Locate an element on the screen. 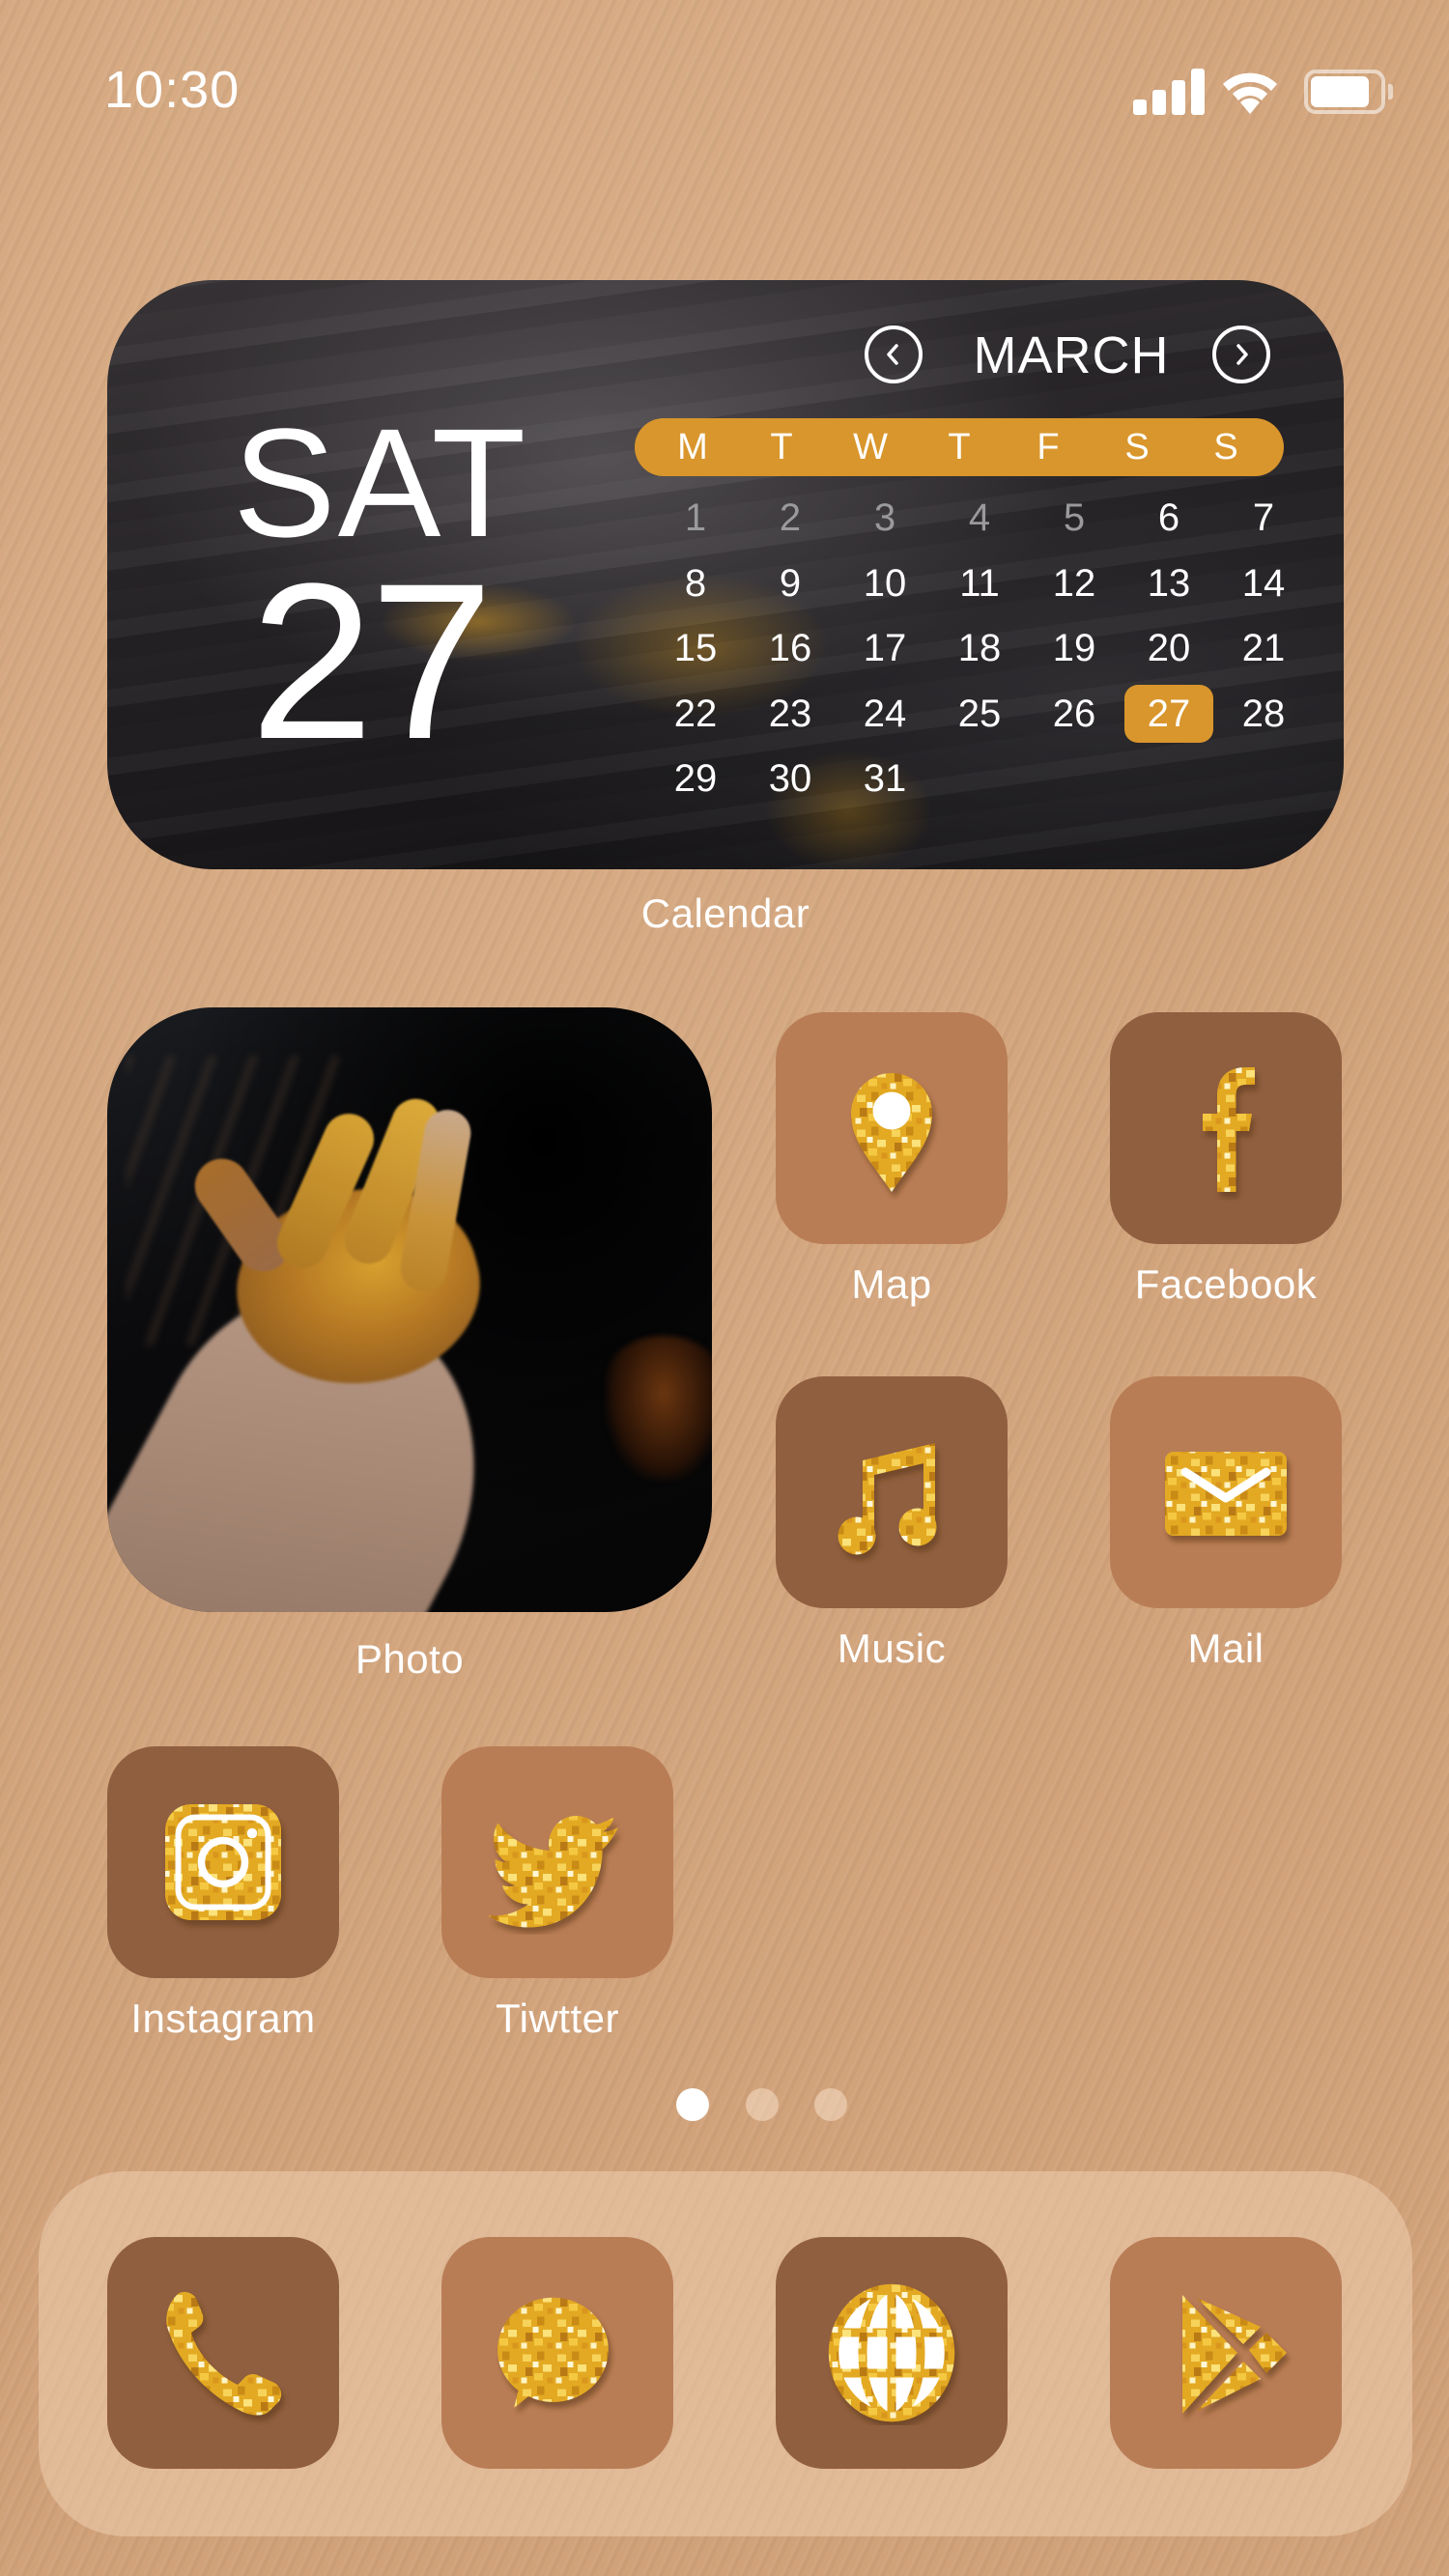 The height and width of the screenshot is (2576, 1449). month-navigation: MARCH is located at coordinates (1017, 357).